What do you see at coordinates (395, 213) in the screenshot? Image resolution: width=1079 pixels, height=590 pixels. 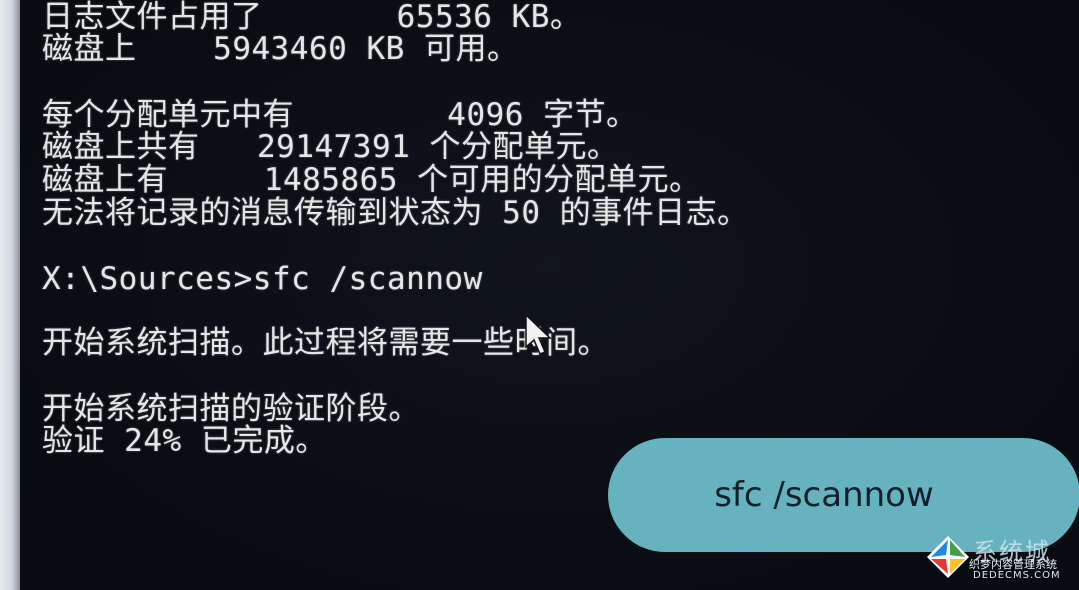 I see `console-line-event-log-error: 无法将记录的消息传输到状态为 50 的事件日志。` at bounding box center [395, 213].